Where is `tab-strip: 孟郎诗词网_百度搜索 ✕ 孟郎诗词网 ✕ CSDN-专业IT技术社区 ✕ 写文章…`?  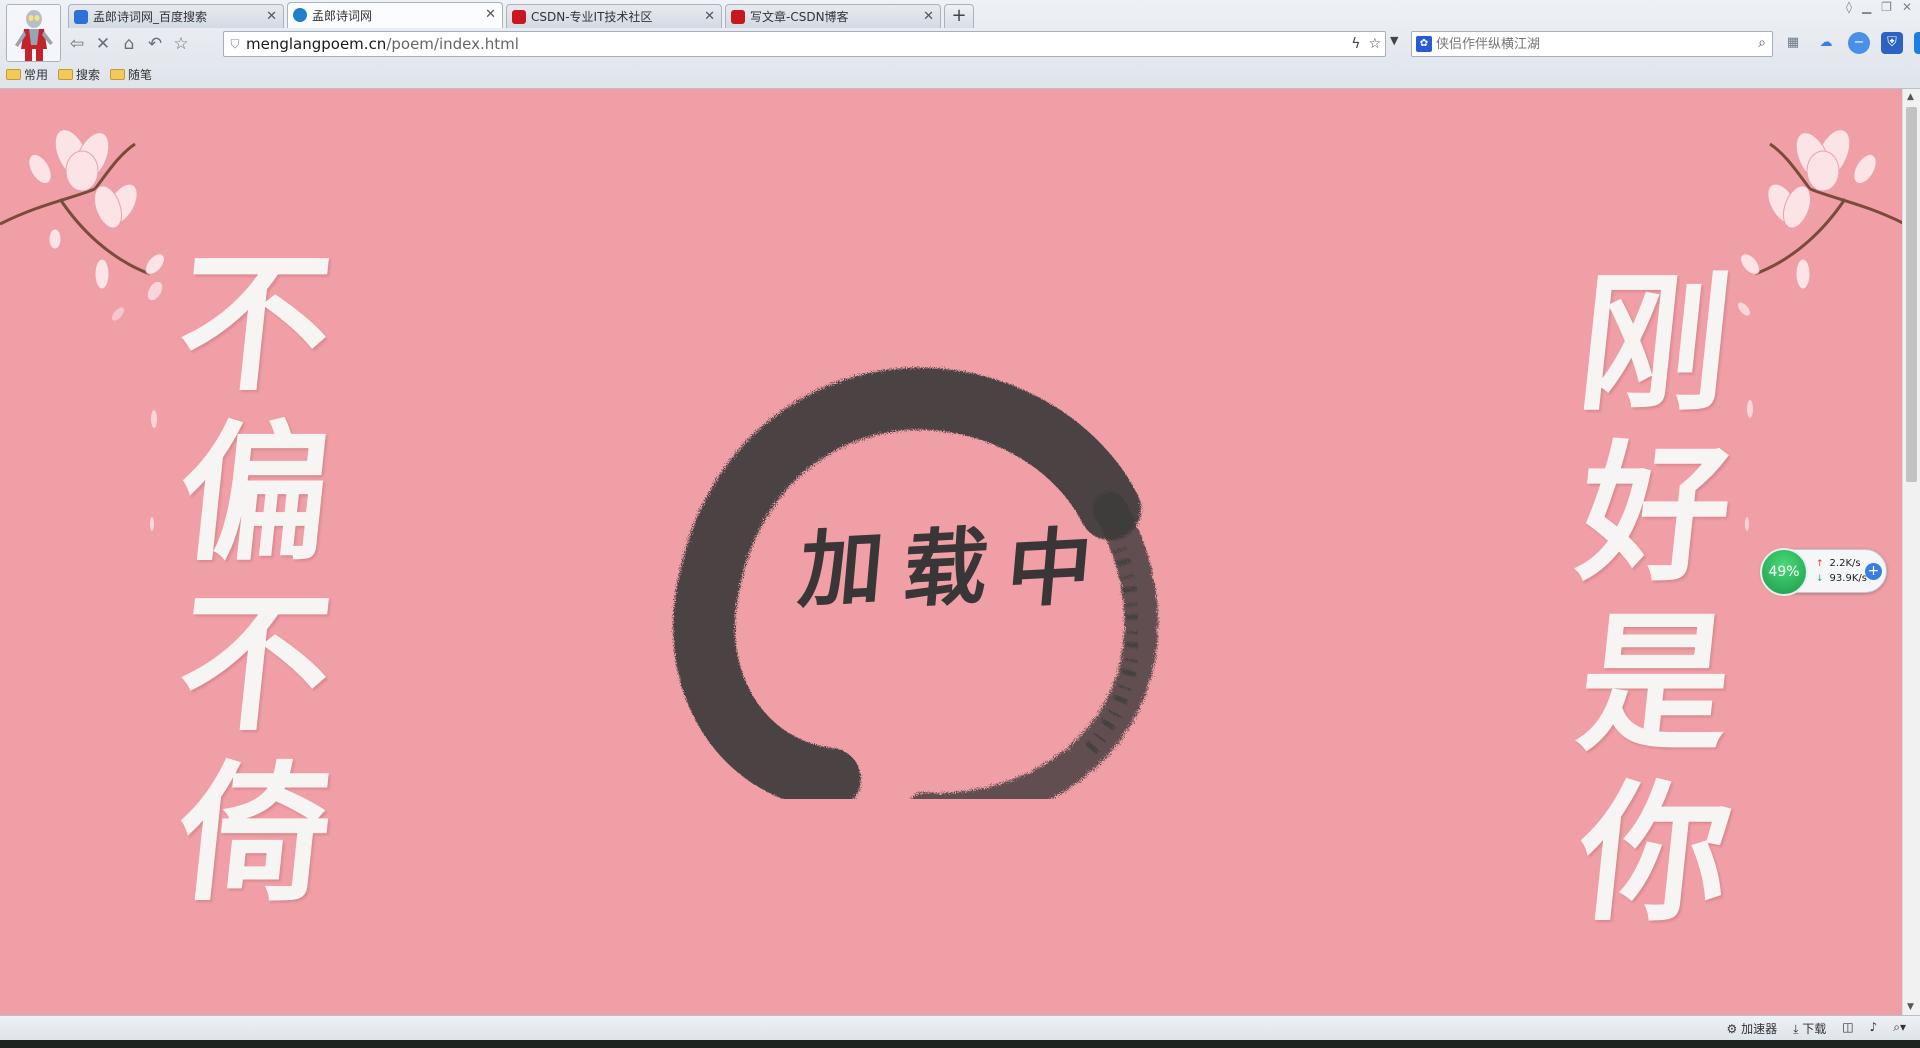
tab-strip: 孟郎诗词网_百度搜索 ✕ 孟郎诗词网 ✕ CSDN-专业IT技术社区 ✕ 写文章… is located at coordinates (521, 15).